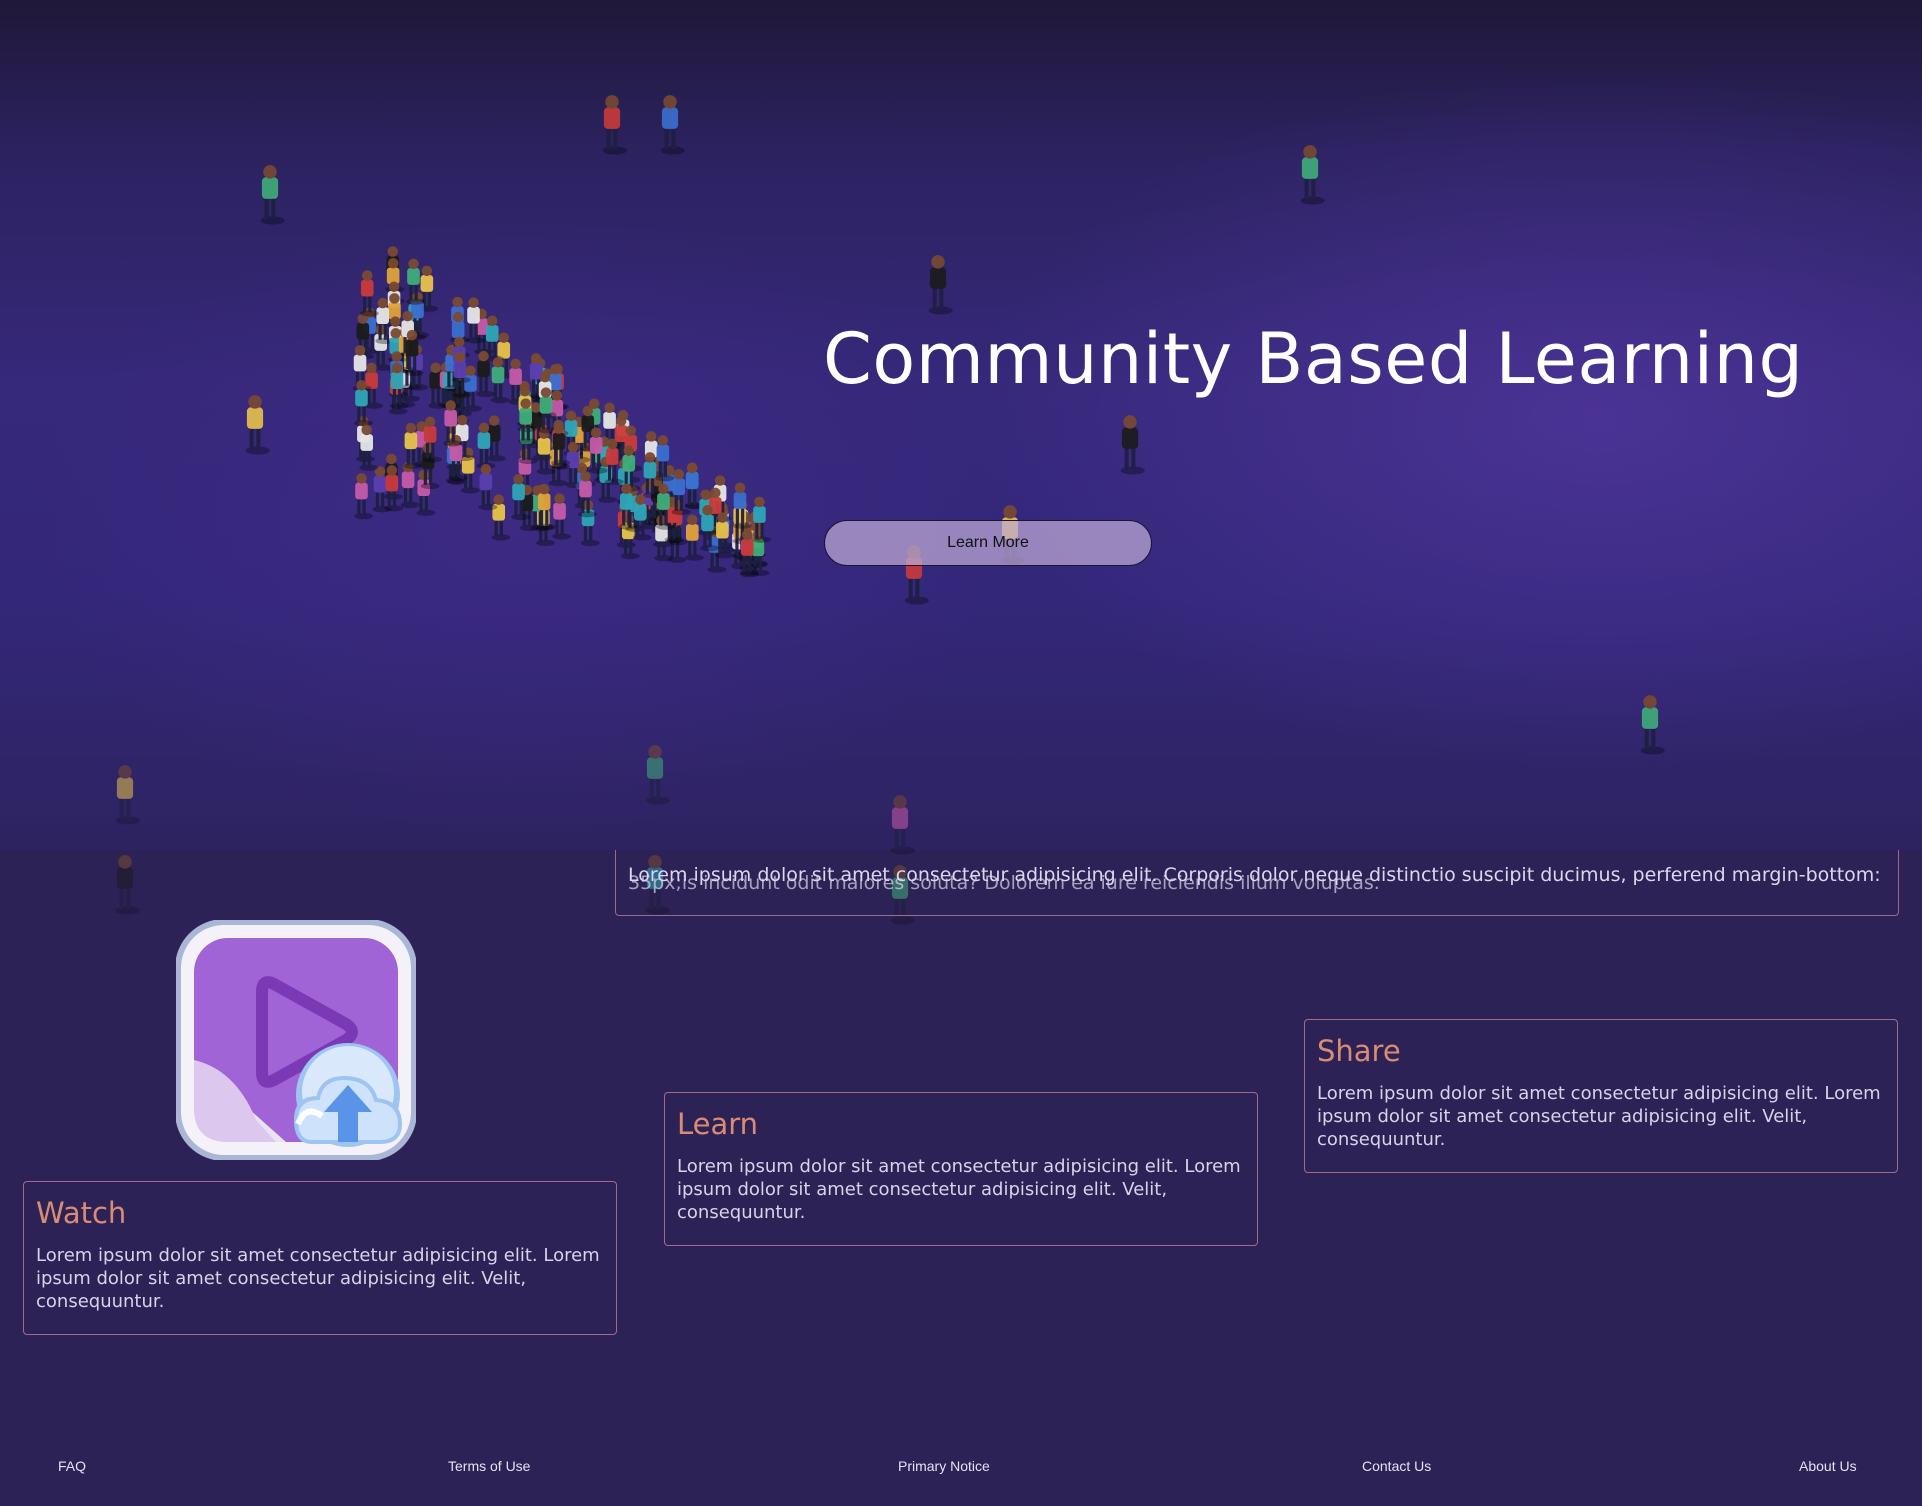  What do you see at coordinates (296, 1040) in the screenshot?
I see `video-upload-icon` at bounding box center [296, 1040].